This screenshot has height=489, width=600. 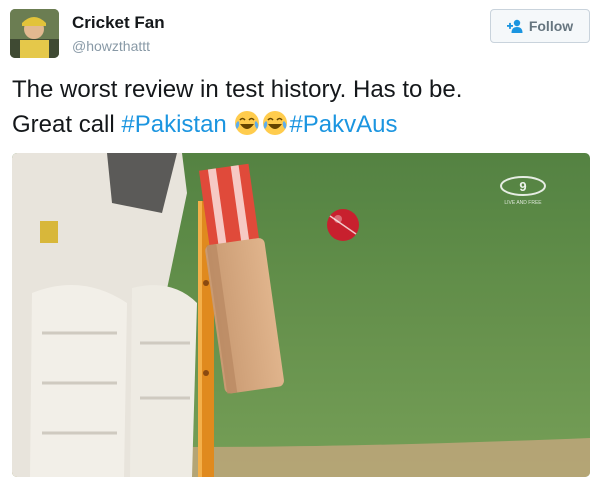 I want to click on tweet-header: Cricket Fan @howzthattt Follow, so click(x=300, y=35).